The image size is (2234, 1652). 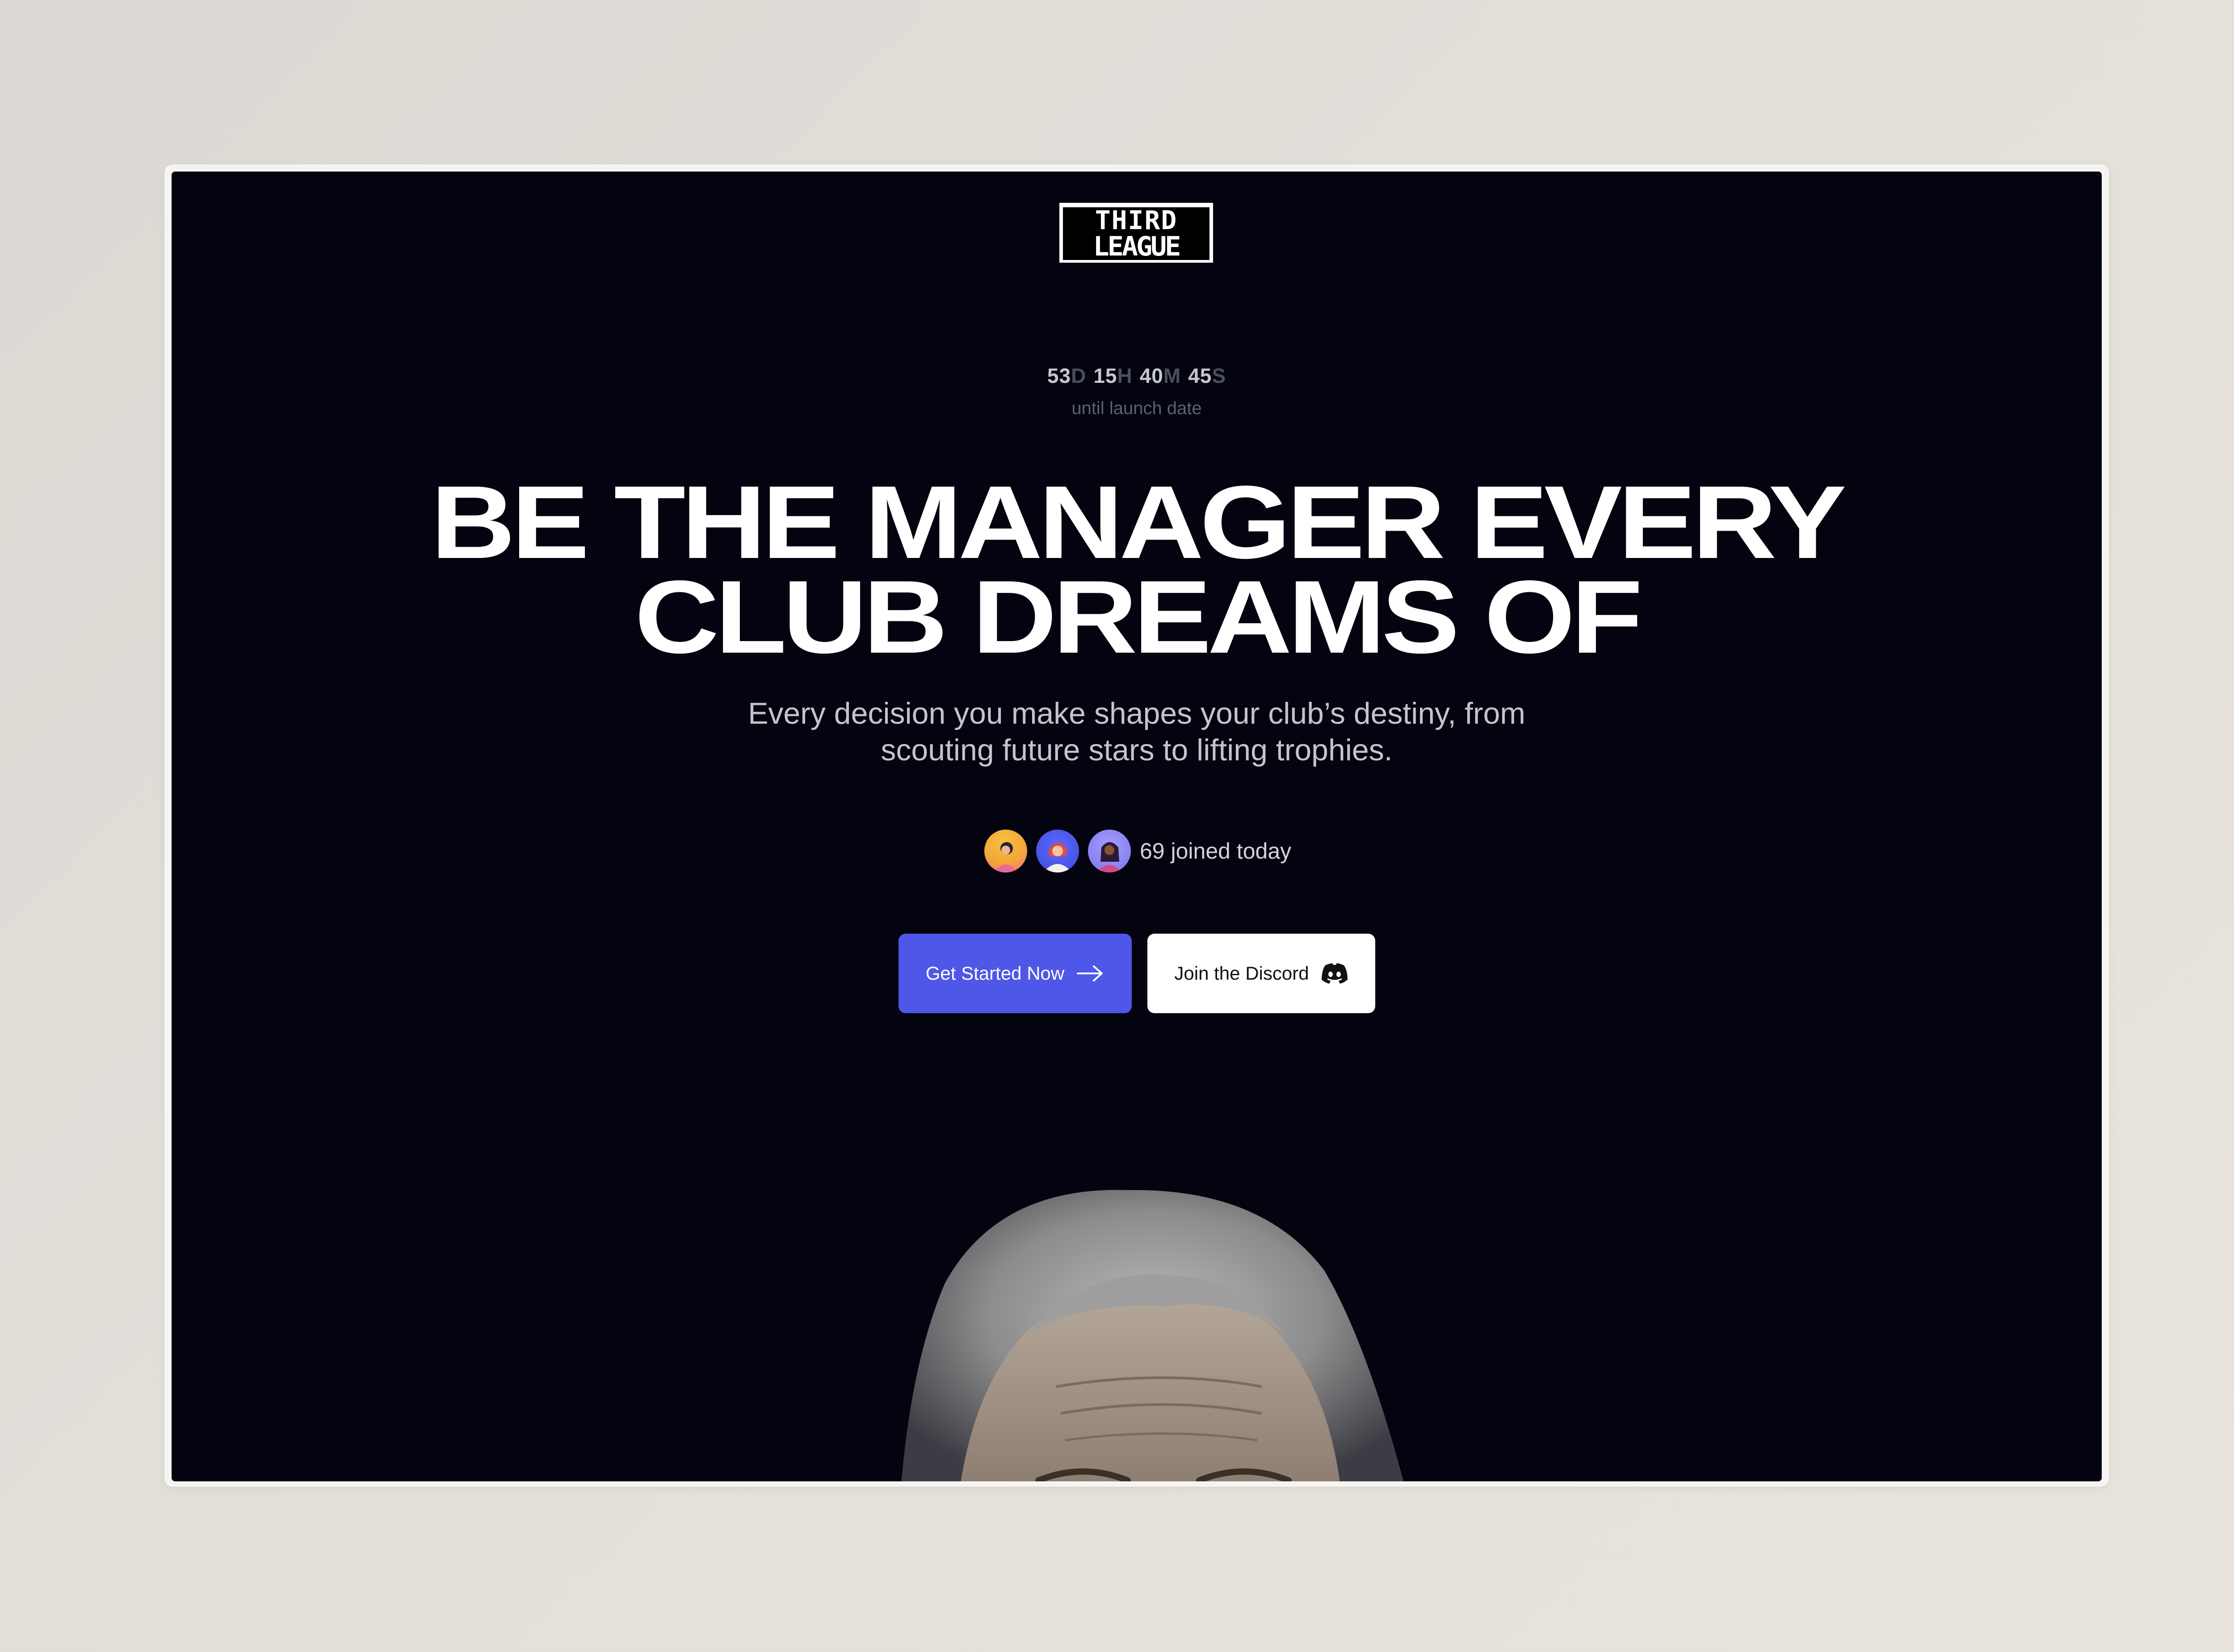 What do you see at coordinates (1137, 376) in the screenshot?
I see `countdown-timer: 53D 15H 40M 45S` at bounding box center [1137, 376].